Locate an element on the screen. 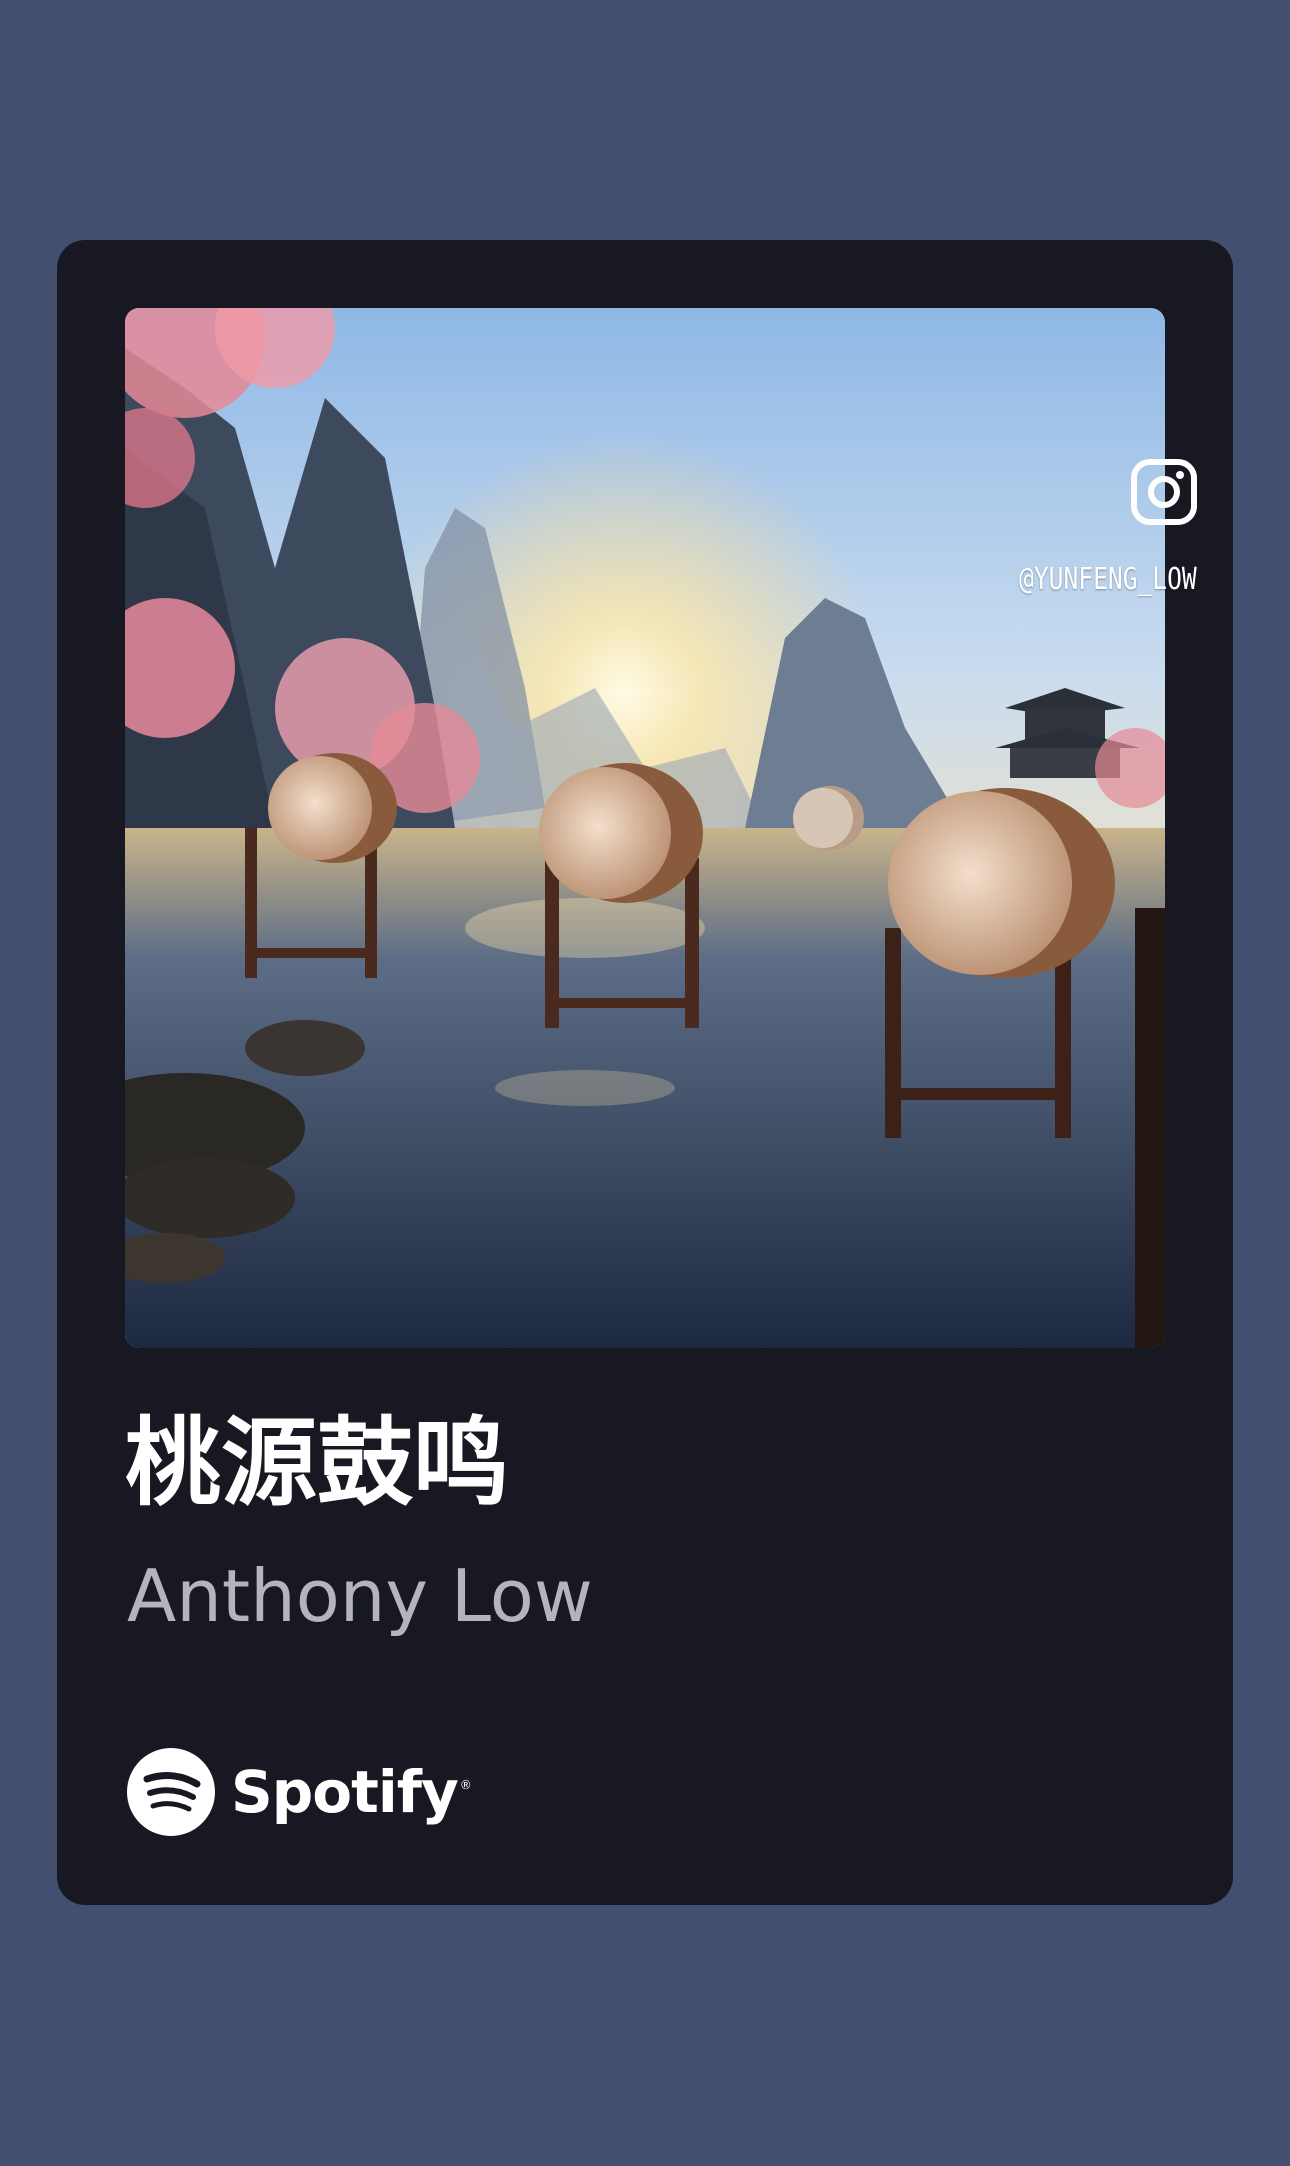  track-title: 桃源鼓鸣 is located at coordinates (317, 1463).